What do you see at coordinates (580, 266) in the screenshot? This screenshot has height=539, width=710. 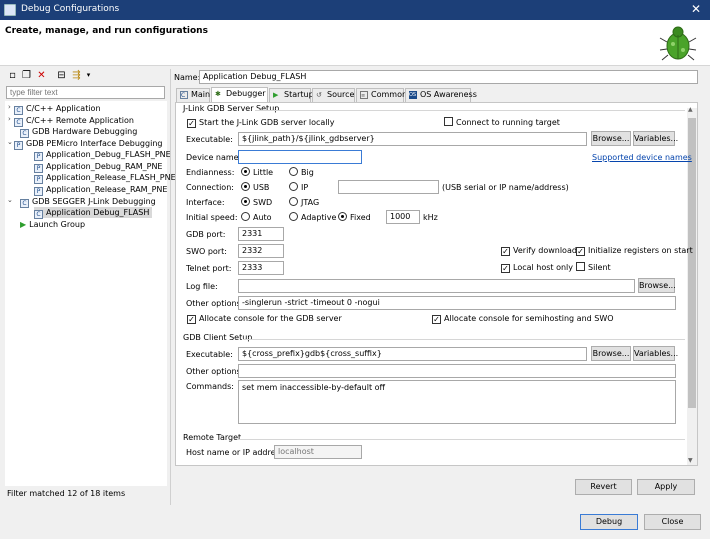 I see `checkbox-box` at bounding box center [580, 266].